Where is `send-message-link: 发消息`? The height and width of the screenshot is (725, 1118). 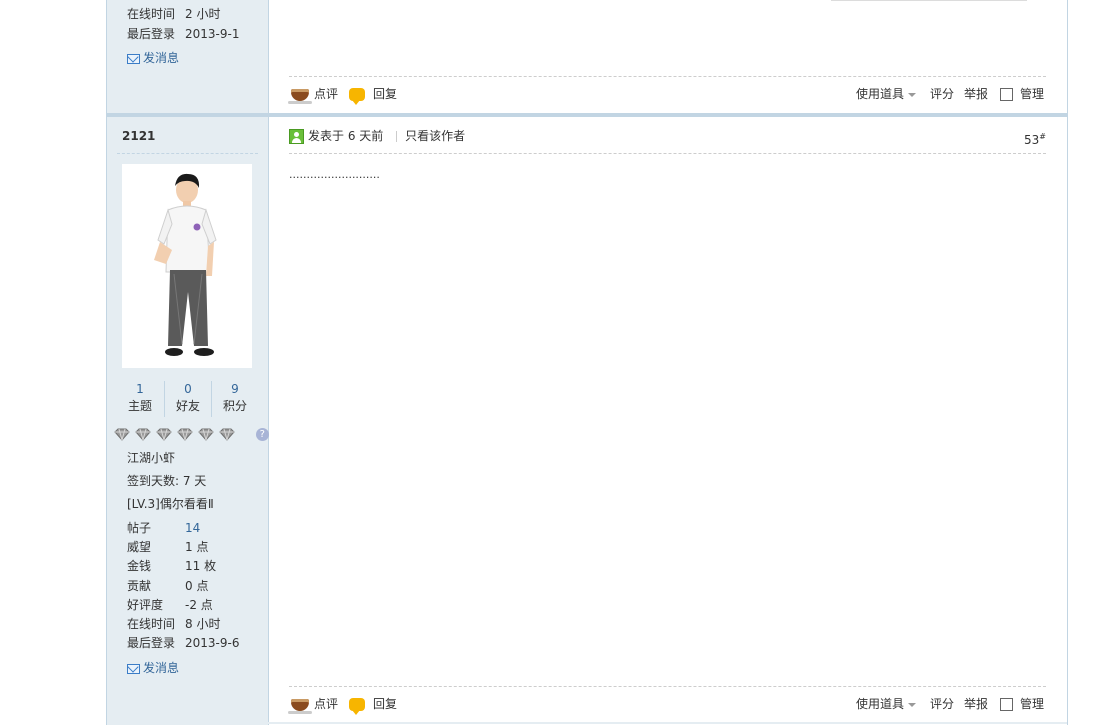
send-message-link: 发消息 is located at coordinates (153, 668).